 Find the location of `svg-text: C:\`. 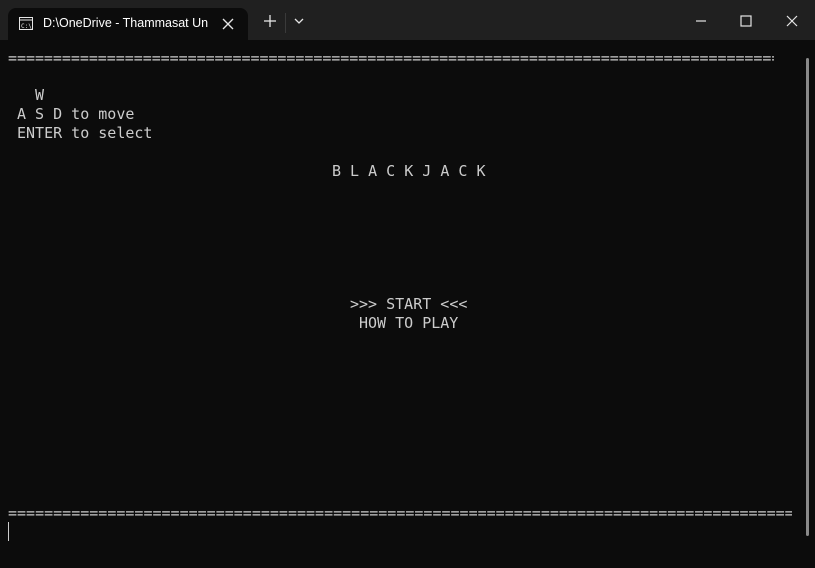

svg-text: C:\ is located at coordinates (26, 26).